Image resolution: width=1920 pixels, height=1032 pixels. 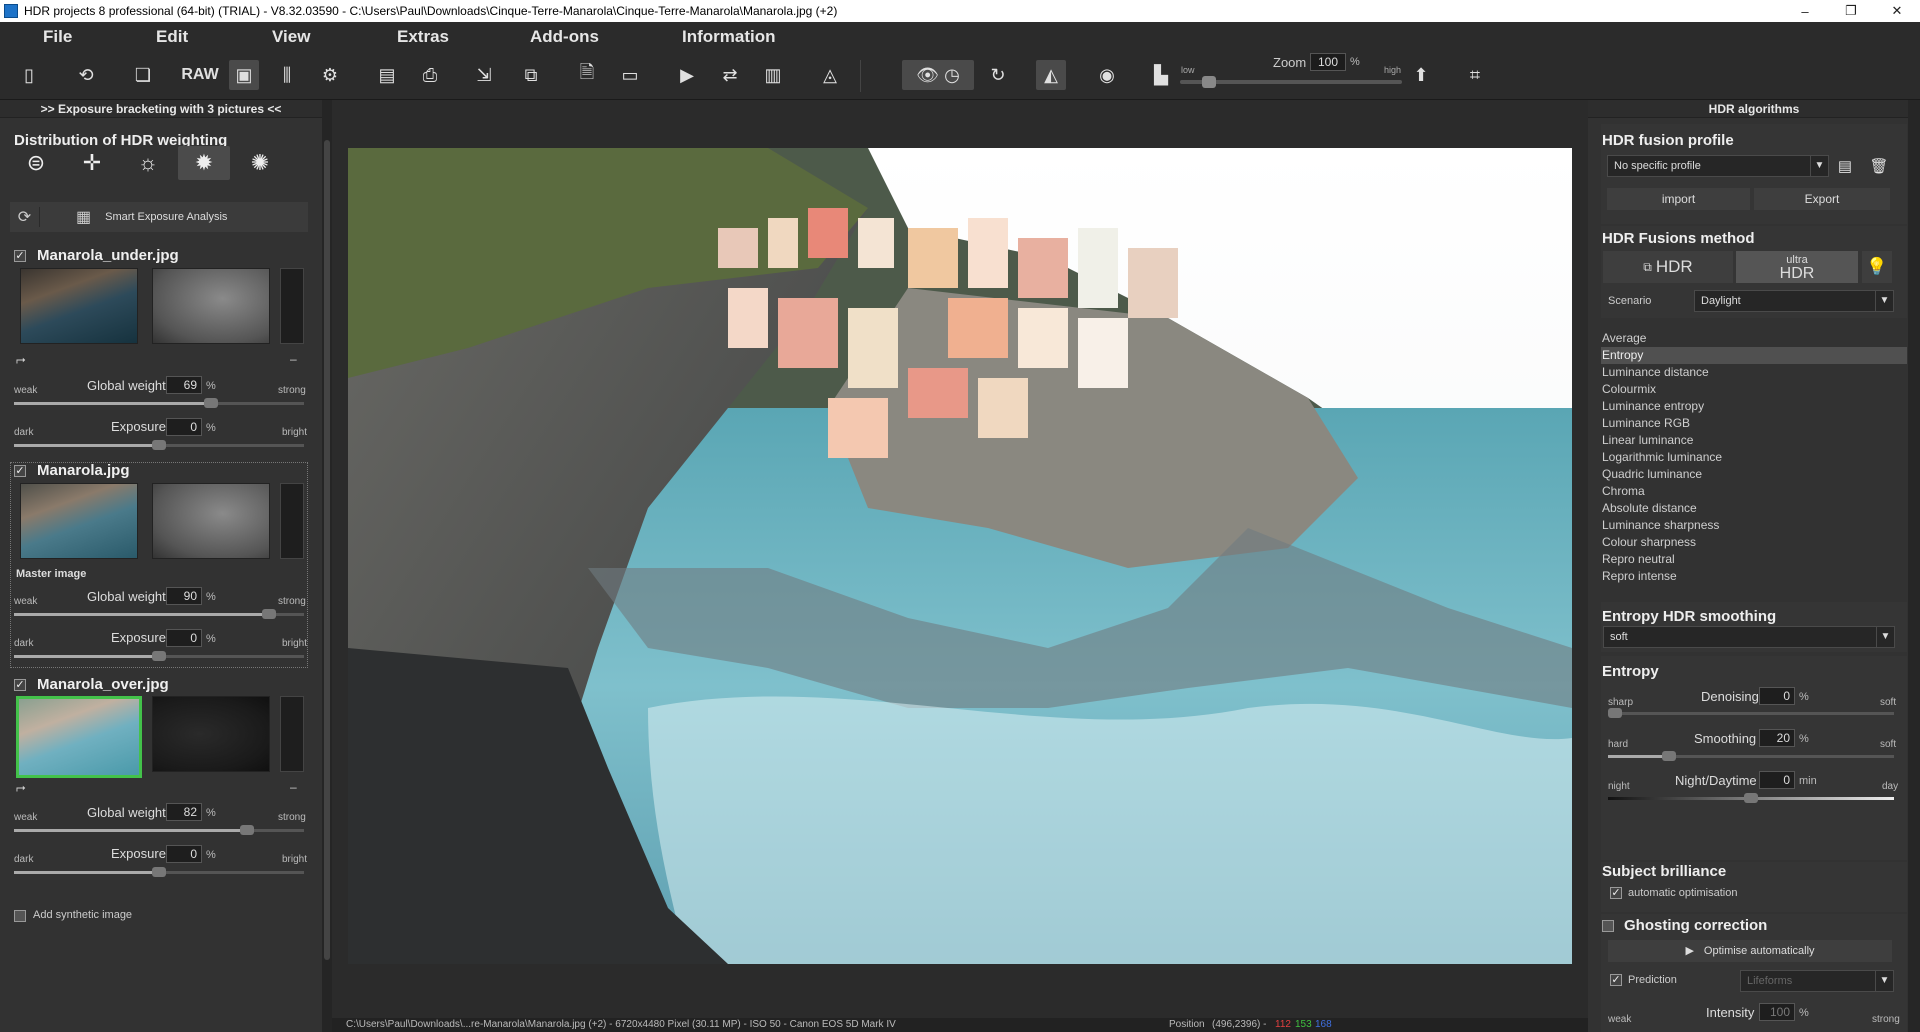 I want to click on optimise-automatically-button: ▶ Optimise automatically, so click(x=1750, y=951).